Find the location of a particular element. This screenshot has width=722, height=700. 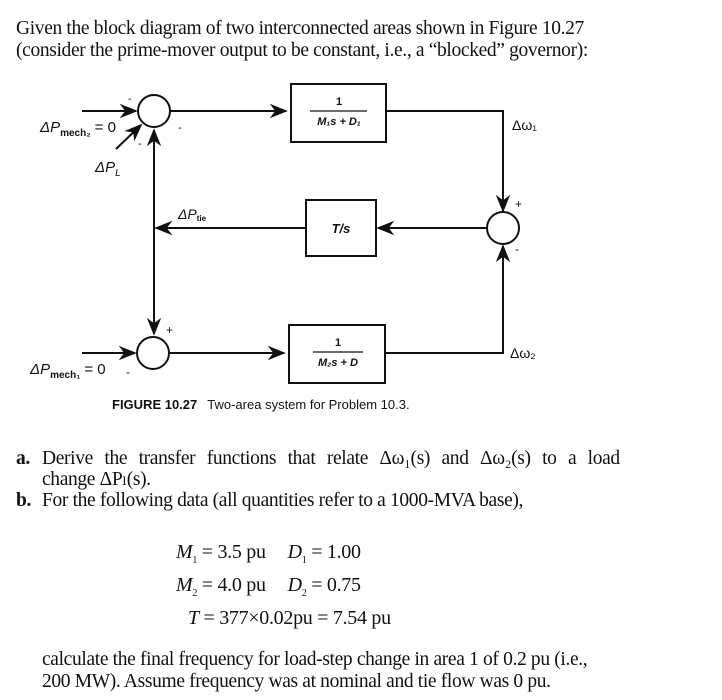

area2-numerator: 1 is located at coordinates (338, 343).